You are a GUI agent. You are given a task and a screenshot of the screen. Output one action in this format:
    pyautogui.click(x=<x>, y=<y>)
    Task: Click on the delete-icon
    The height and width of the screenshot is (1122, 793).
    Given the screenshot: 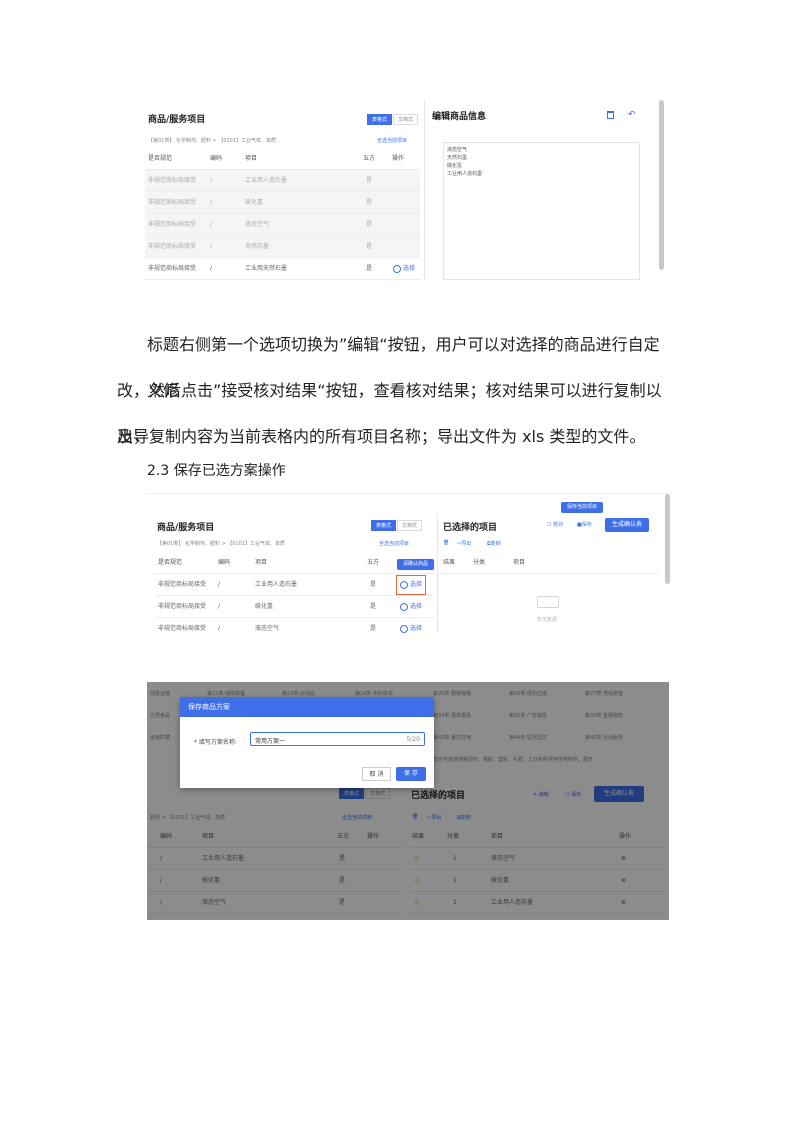 What is the action you would take?
    pyautogui.click(x=610, y=115)
    